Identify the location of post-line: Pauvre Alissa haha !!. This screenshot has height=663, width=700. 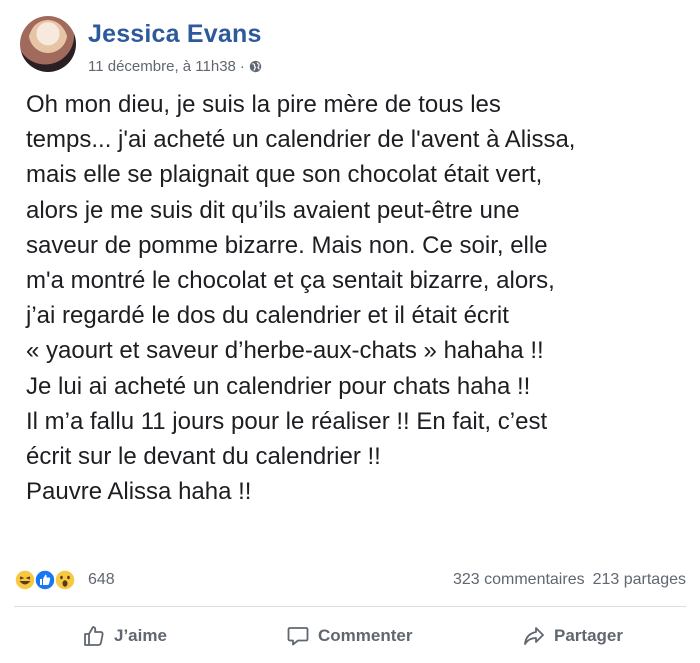
(139, 492).